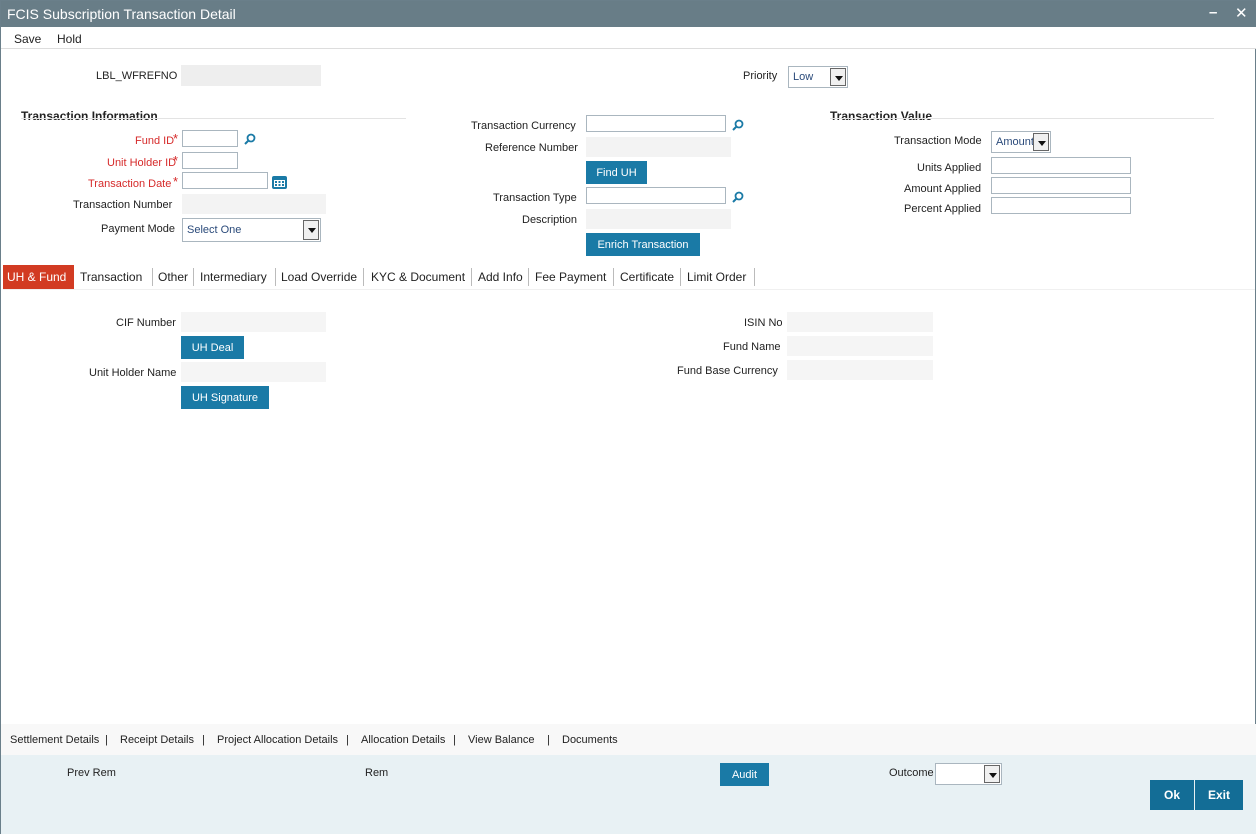 This screenshot has height=834, width=1256. Describe the element at coordinates (319, 277) in the screenshot. I see `tab-load-override: Load Override` at that location.